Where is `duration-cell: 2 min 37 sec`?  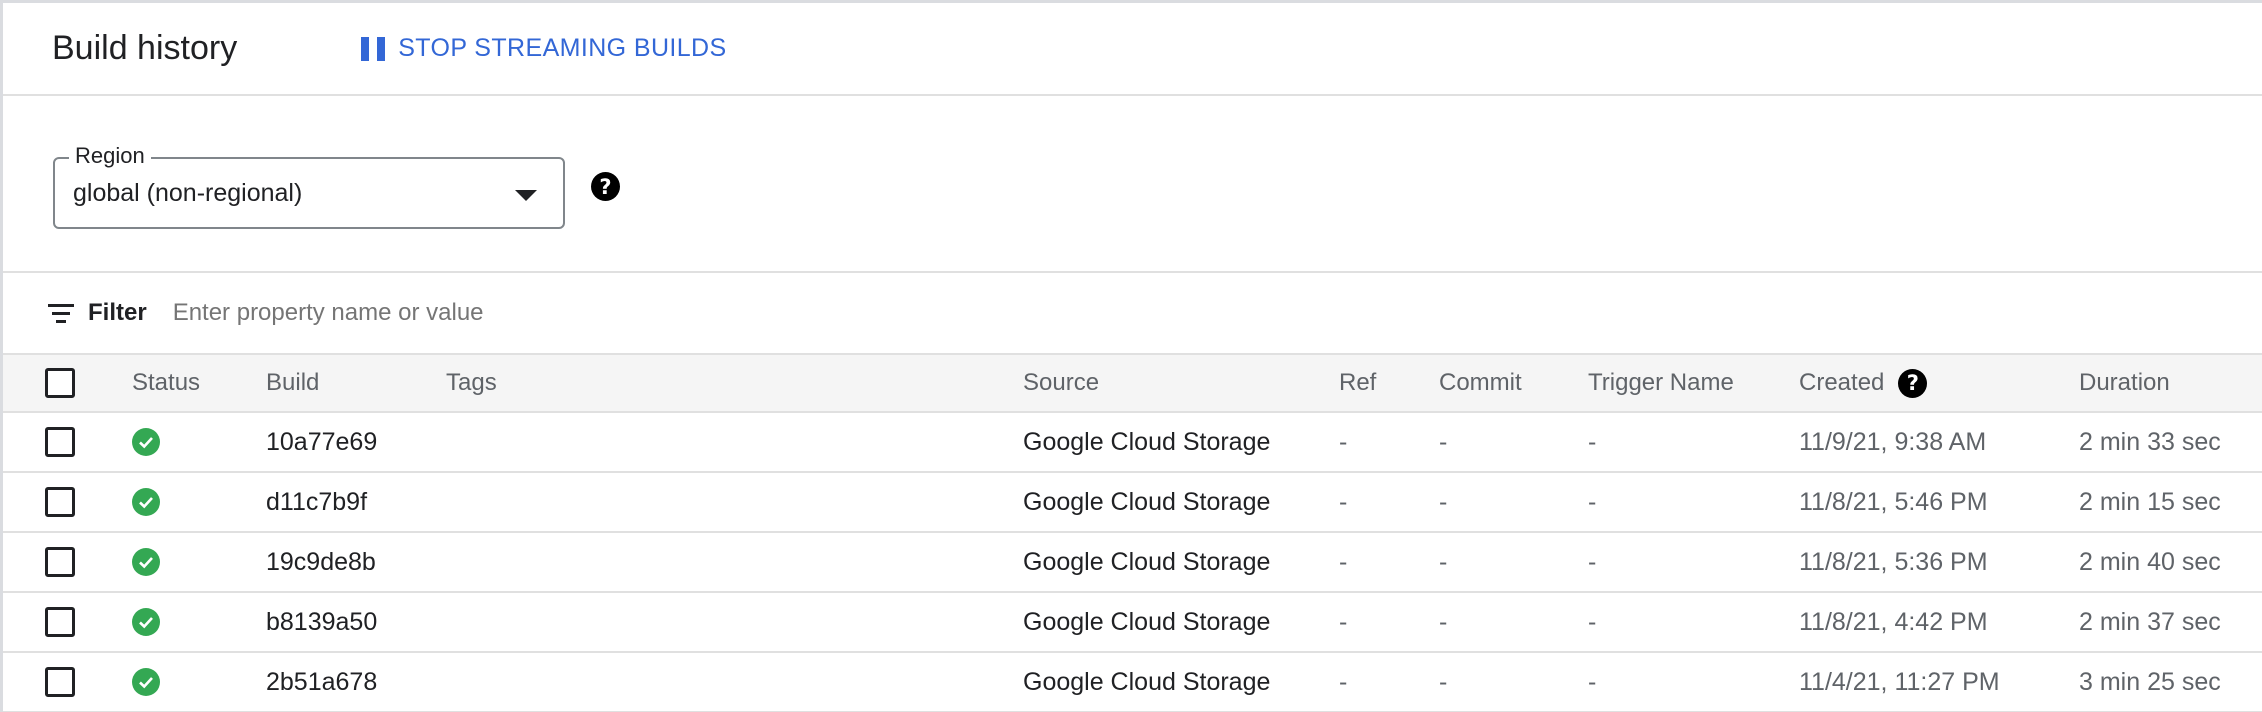 duration-cell: 2 min 37 sec is located at coordinates (2150, 621).